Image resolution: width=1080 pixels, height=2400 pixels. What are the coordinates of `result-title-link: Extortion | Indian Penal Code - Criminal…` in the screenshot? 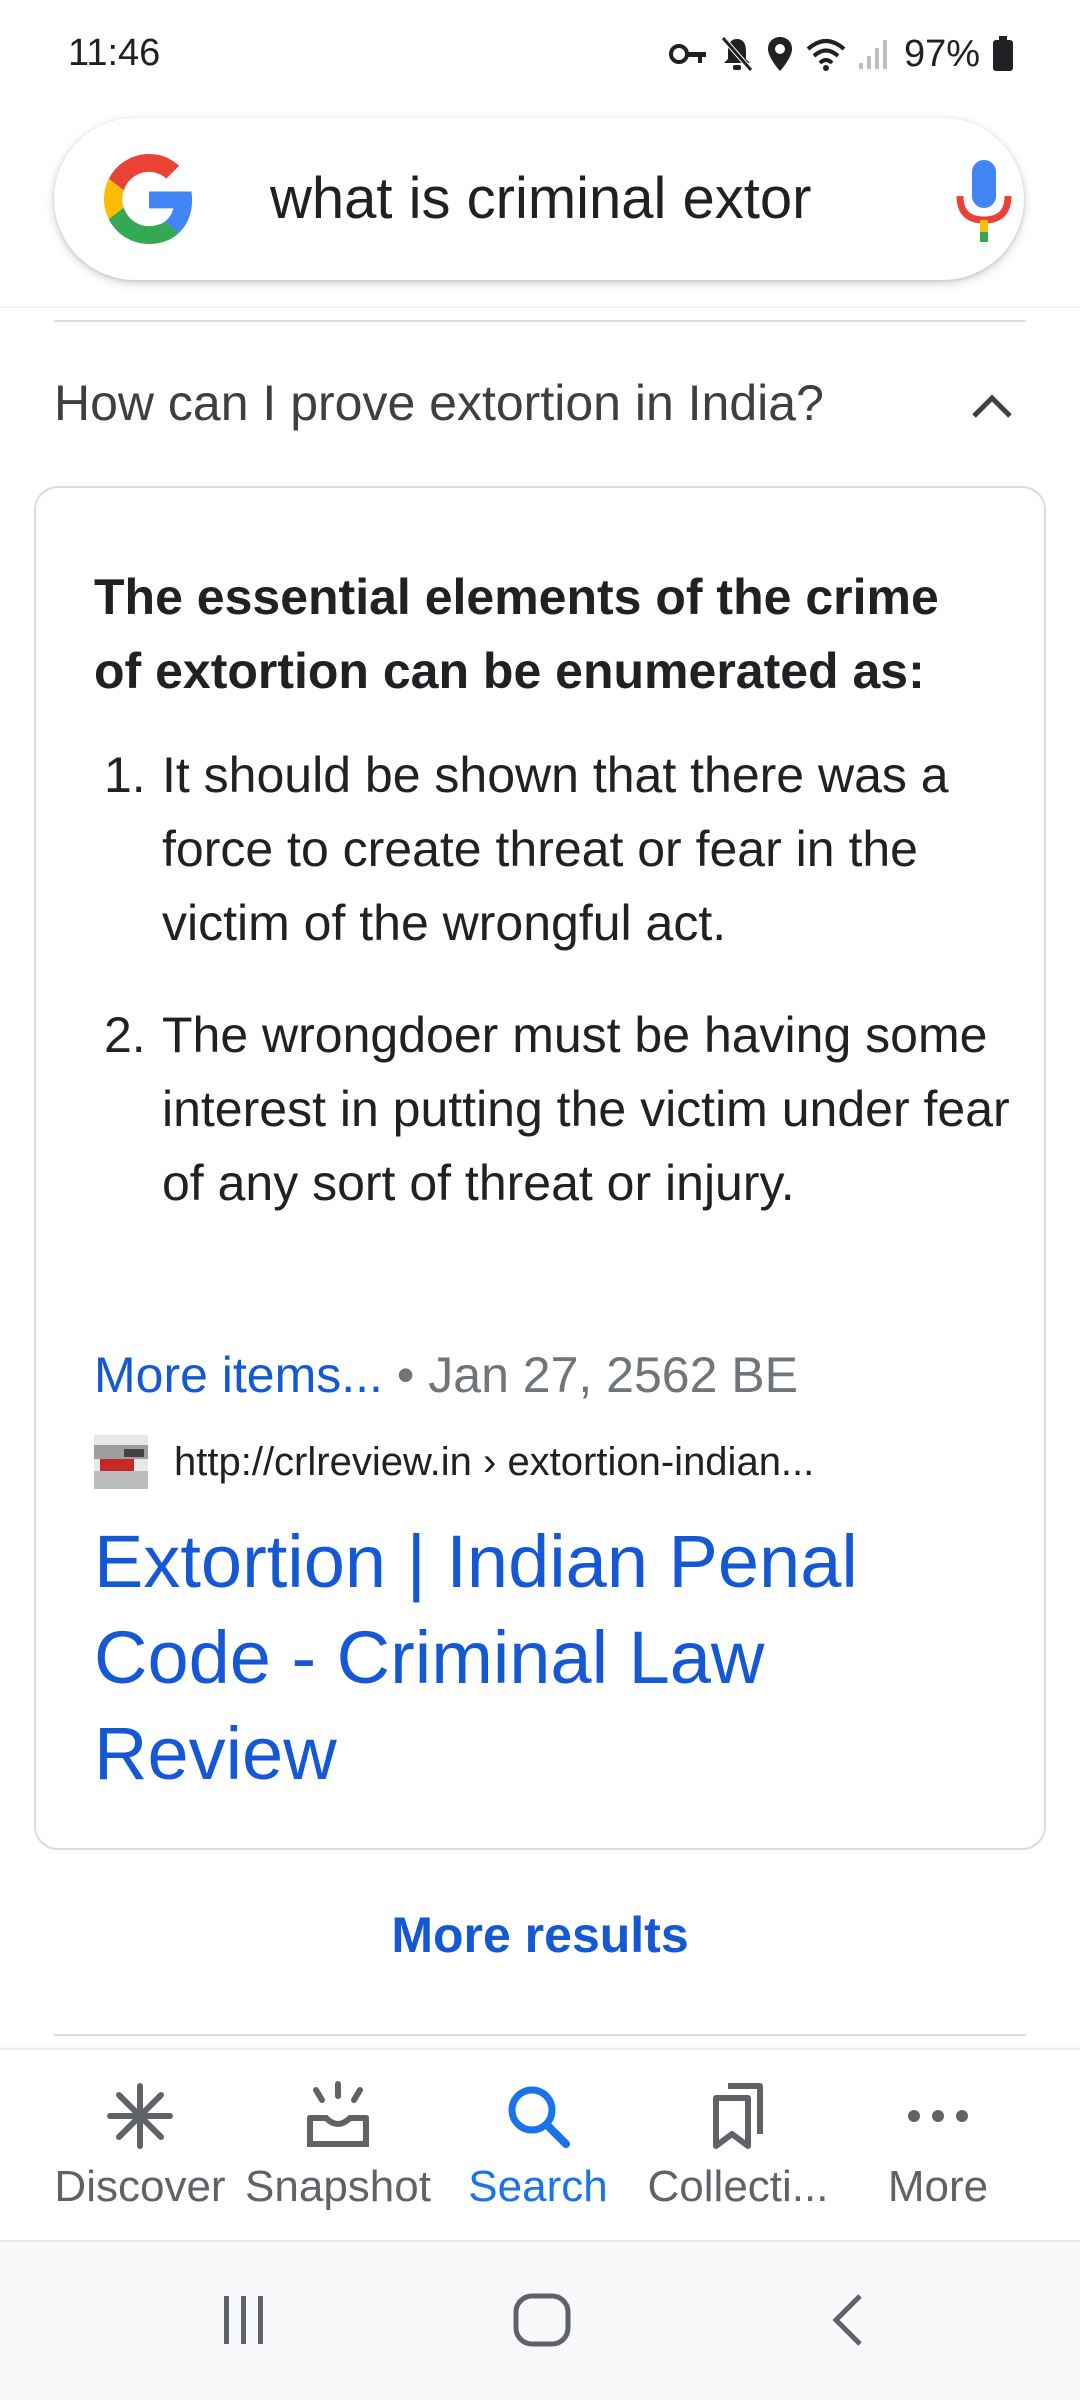 It's located at (544, 1658).